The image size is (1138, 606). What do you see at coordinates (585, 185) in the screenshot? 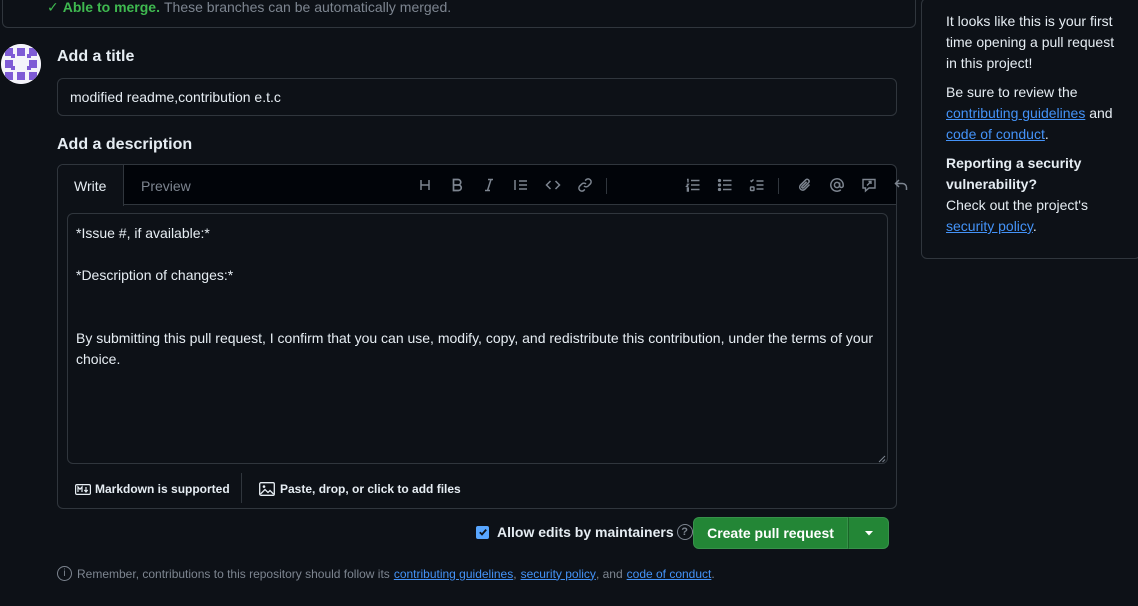
I see `link-icon` at bounding box center [585, 185].